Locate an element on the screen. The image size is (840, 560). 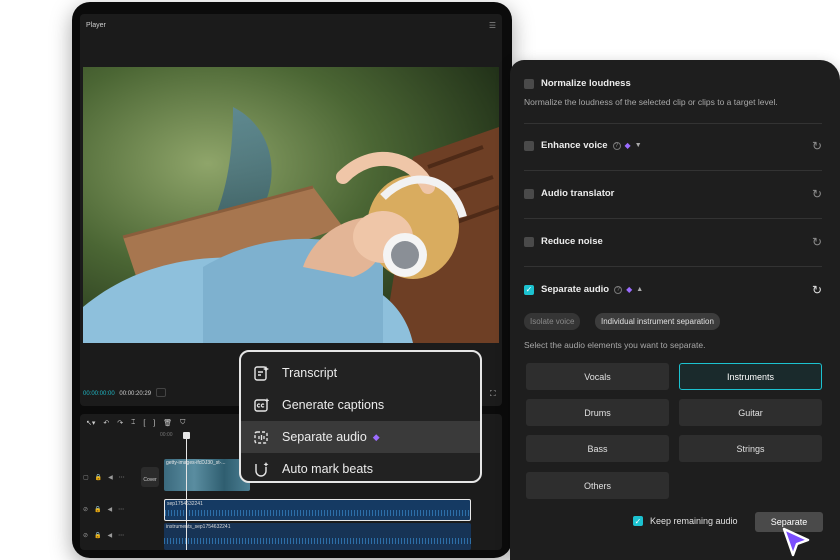
keep-remaining-checkbox: ✓ is located at coordinates (638, 521).